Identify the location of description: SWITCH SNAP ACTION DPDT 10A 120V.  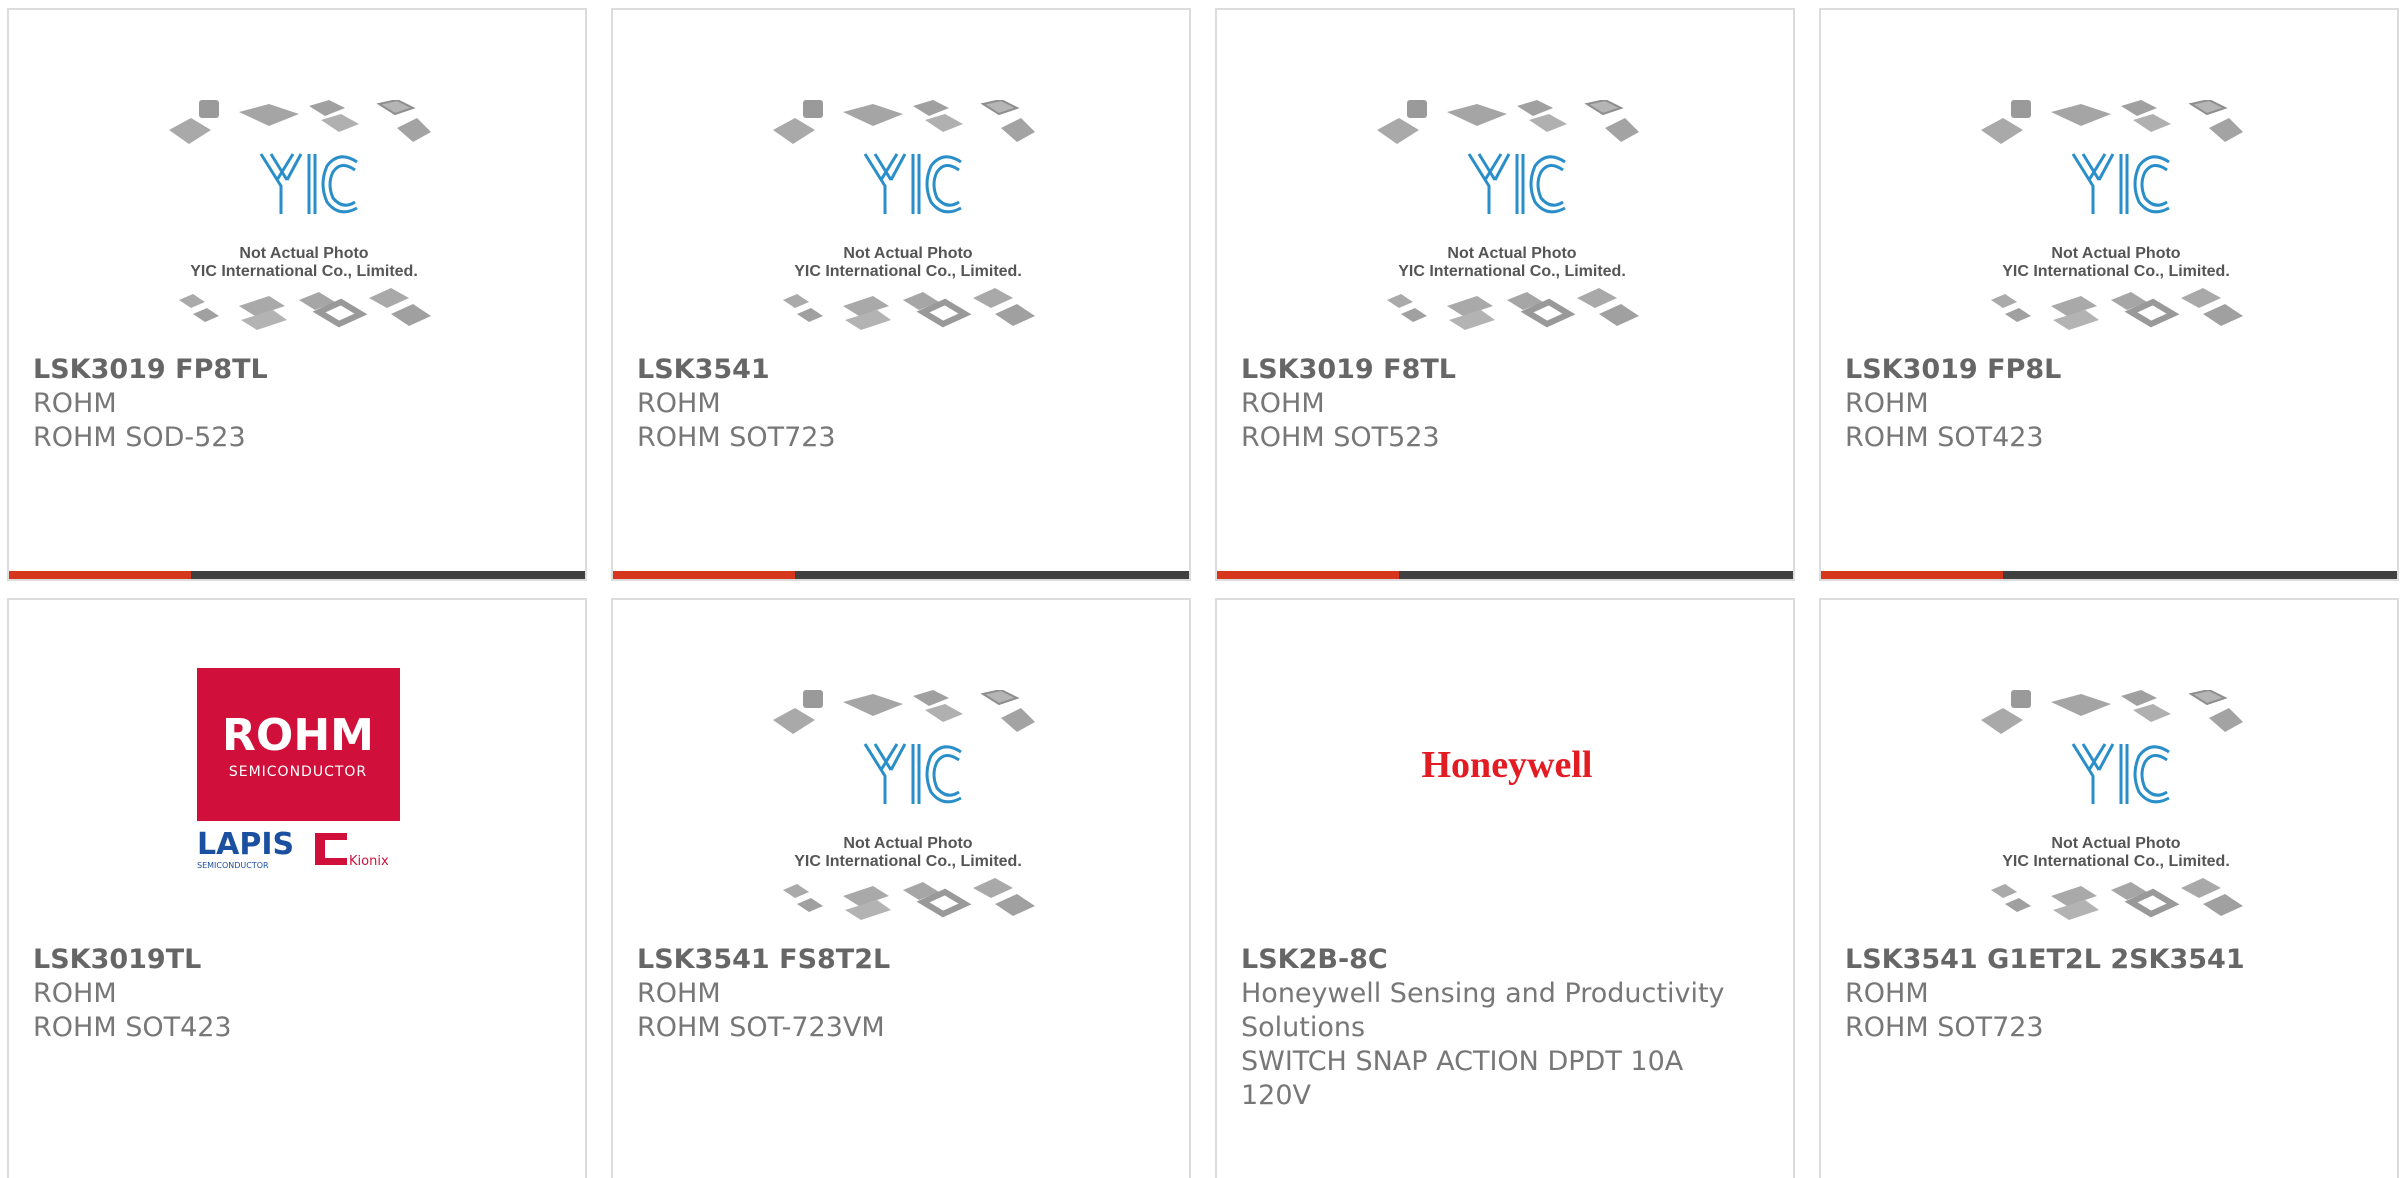
(1462, 1078).